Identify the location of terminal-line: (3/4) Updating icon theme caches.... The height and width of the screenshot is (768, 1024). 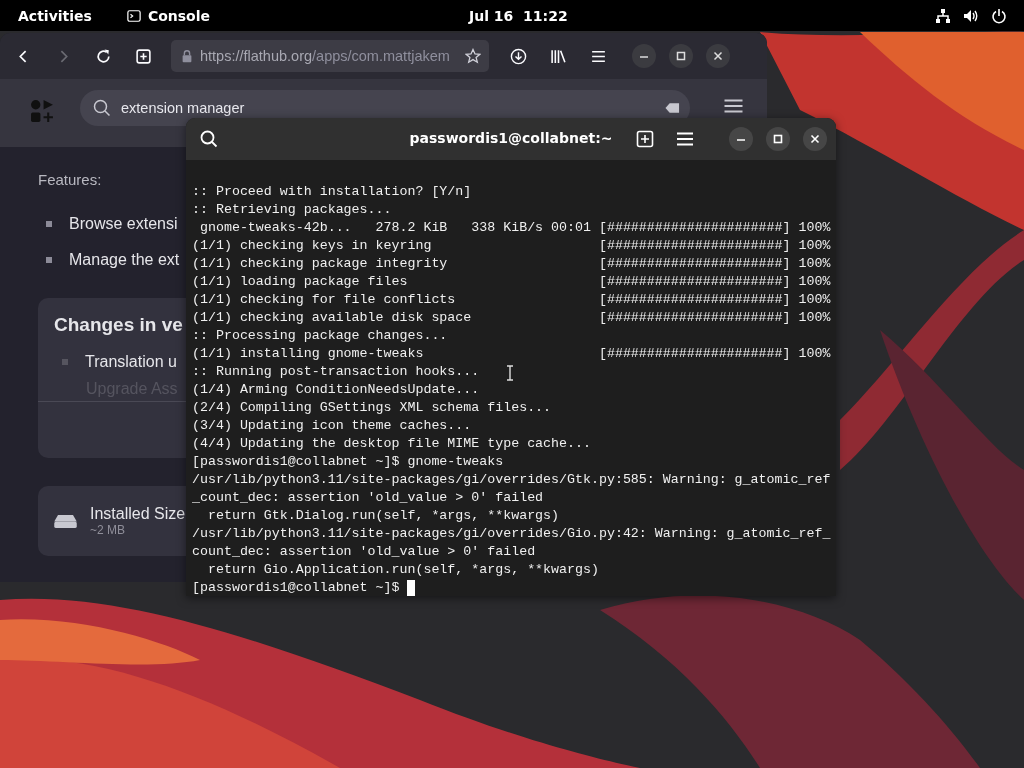
(332, 426).